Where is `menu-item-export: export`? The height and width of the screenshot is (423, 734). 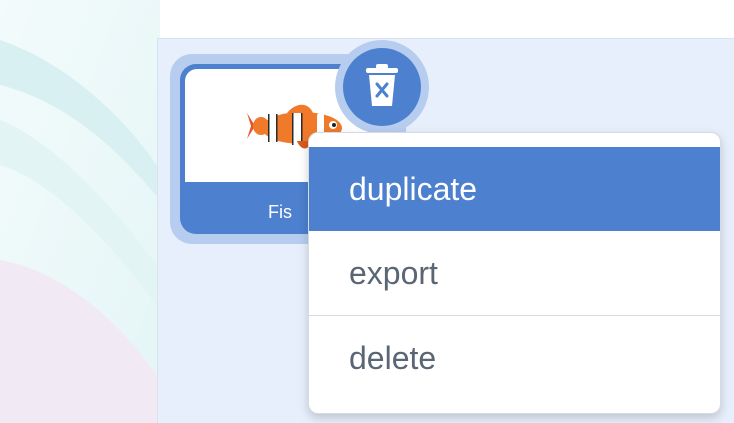 menu-item-export: export is located at coordinates (514, 273).